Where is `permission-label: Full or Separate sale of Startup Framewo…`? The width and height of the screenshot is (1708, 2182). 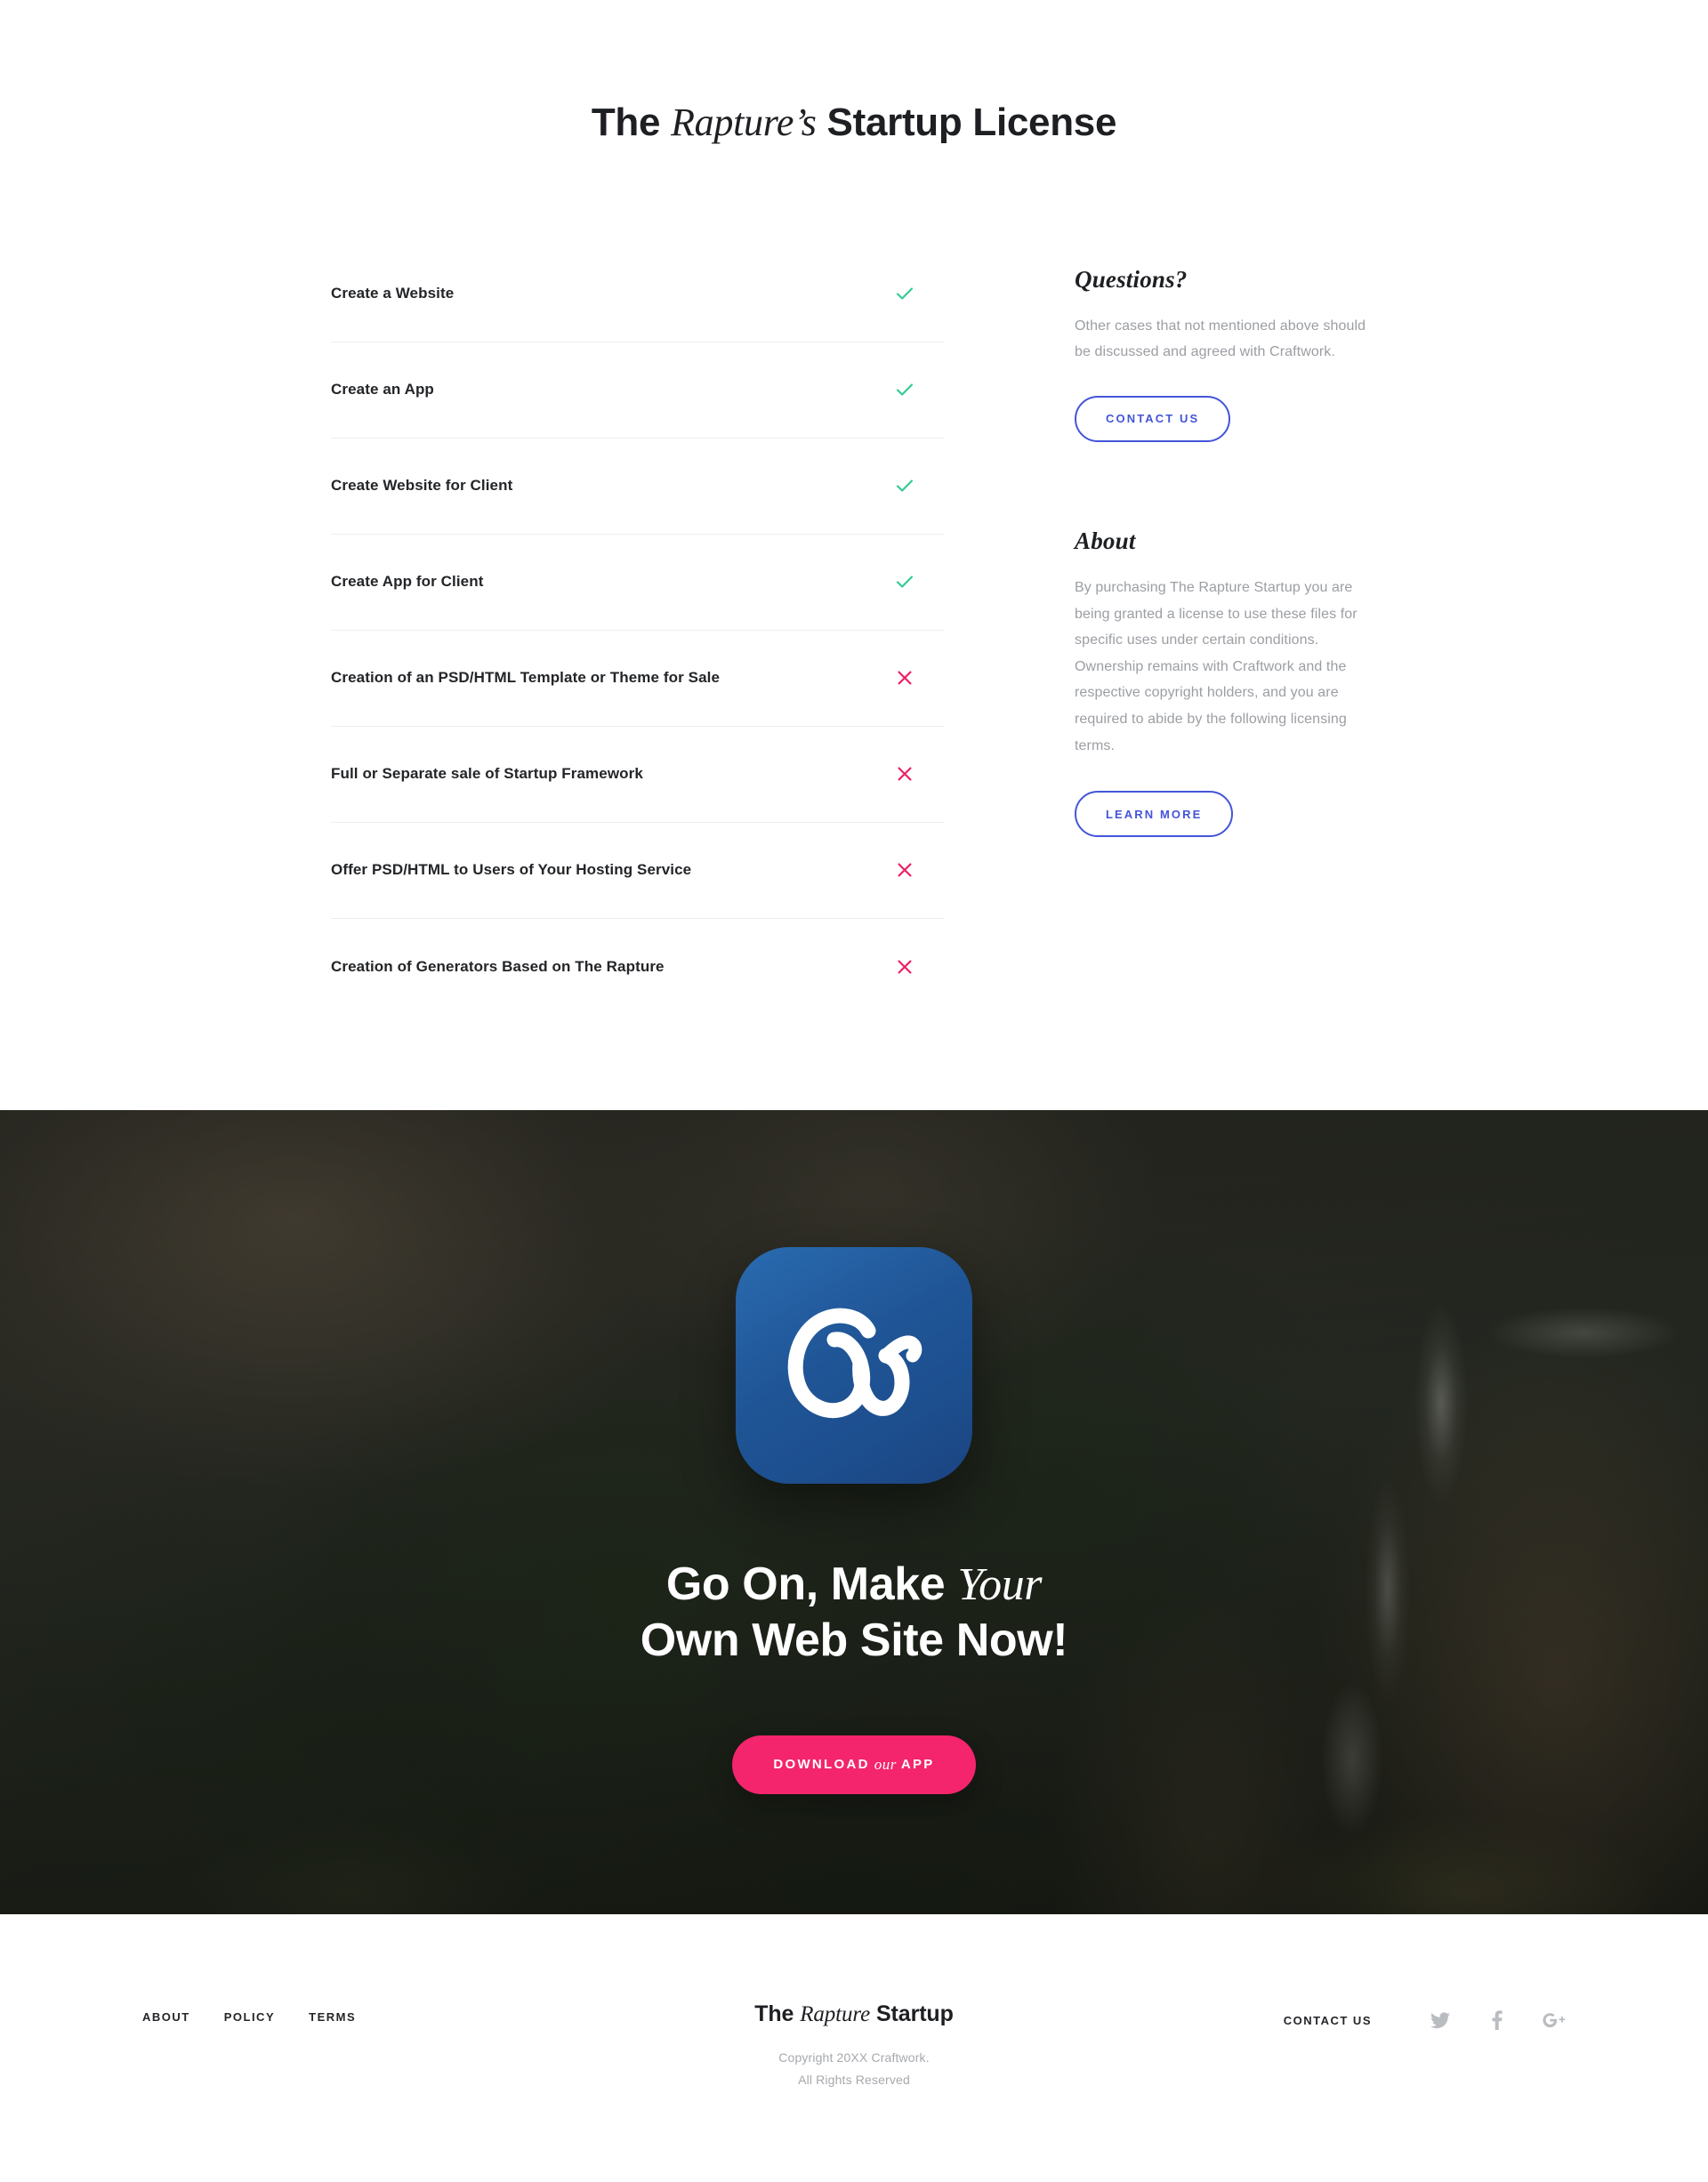 permission-label: Full or Separate sale of Startup Framewo… is located at coordinates (487, 774).